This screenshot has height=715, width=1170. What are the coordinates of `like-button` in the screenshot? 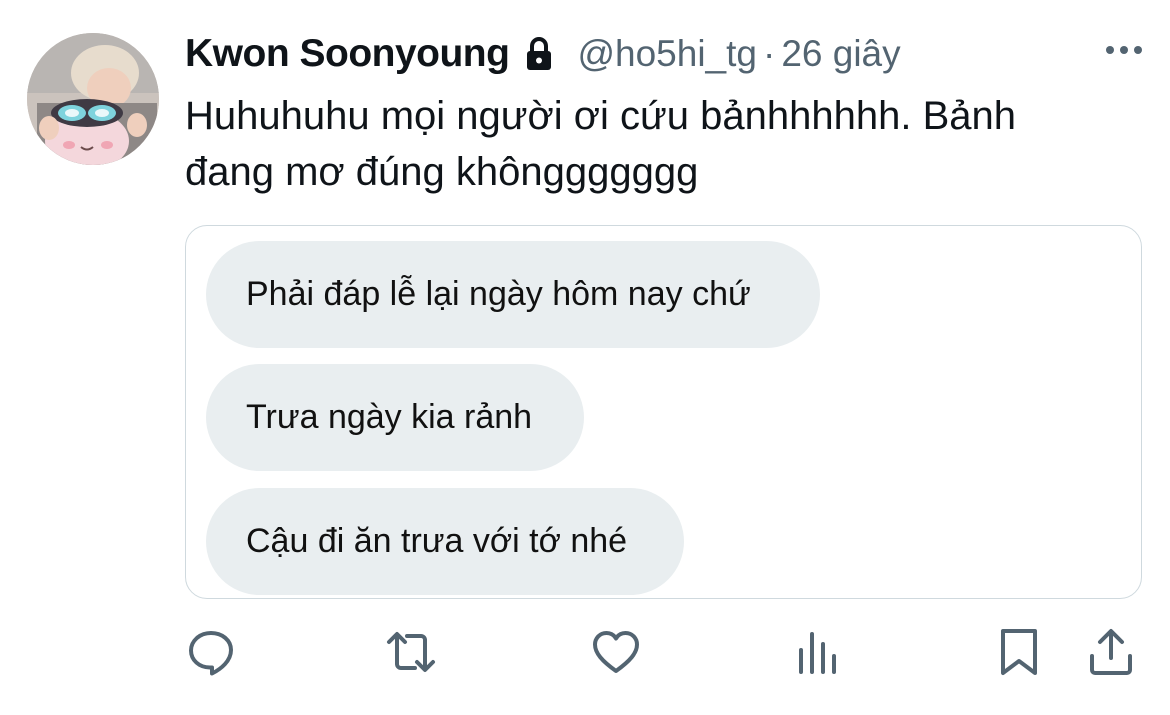 It's located at (616, 652).